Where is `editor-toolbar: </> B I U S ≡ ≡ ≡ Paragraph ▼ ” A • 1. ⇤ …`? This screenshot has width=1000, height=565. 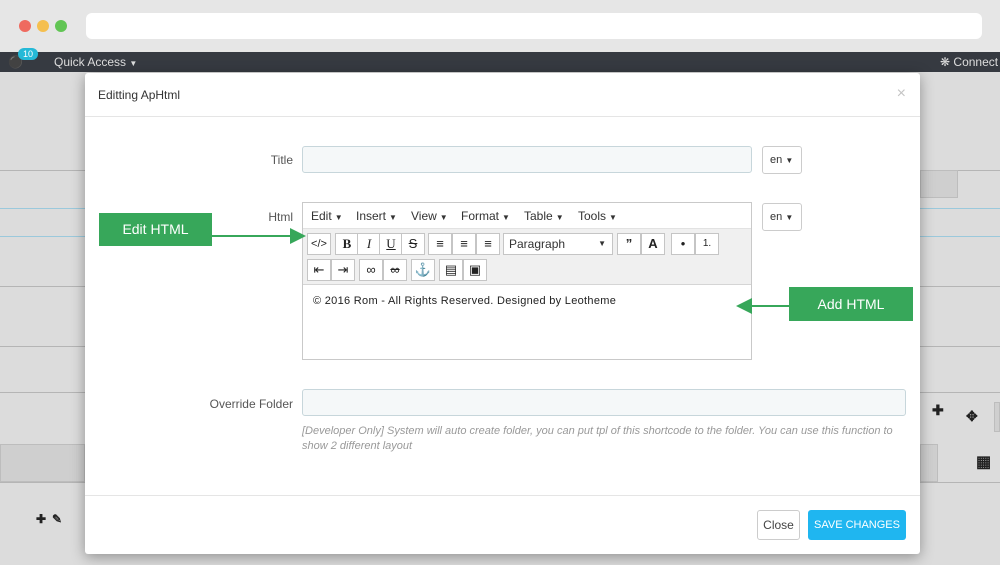
editor-toolbar: </> B I U S ≡ ≡ ≡ Paragraph ▼ ” A • 1. ⇤ … is located at coordinates (527, 257).